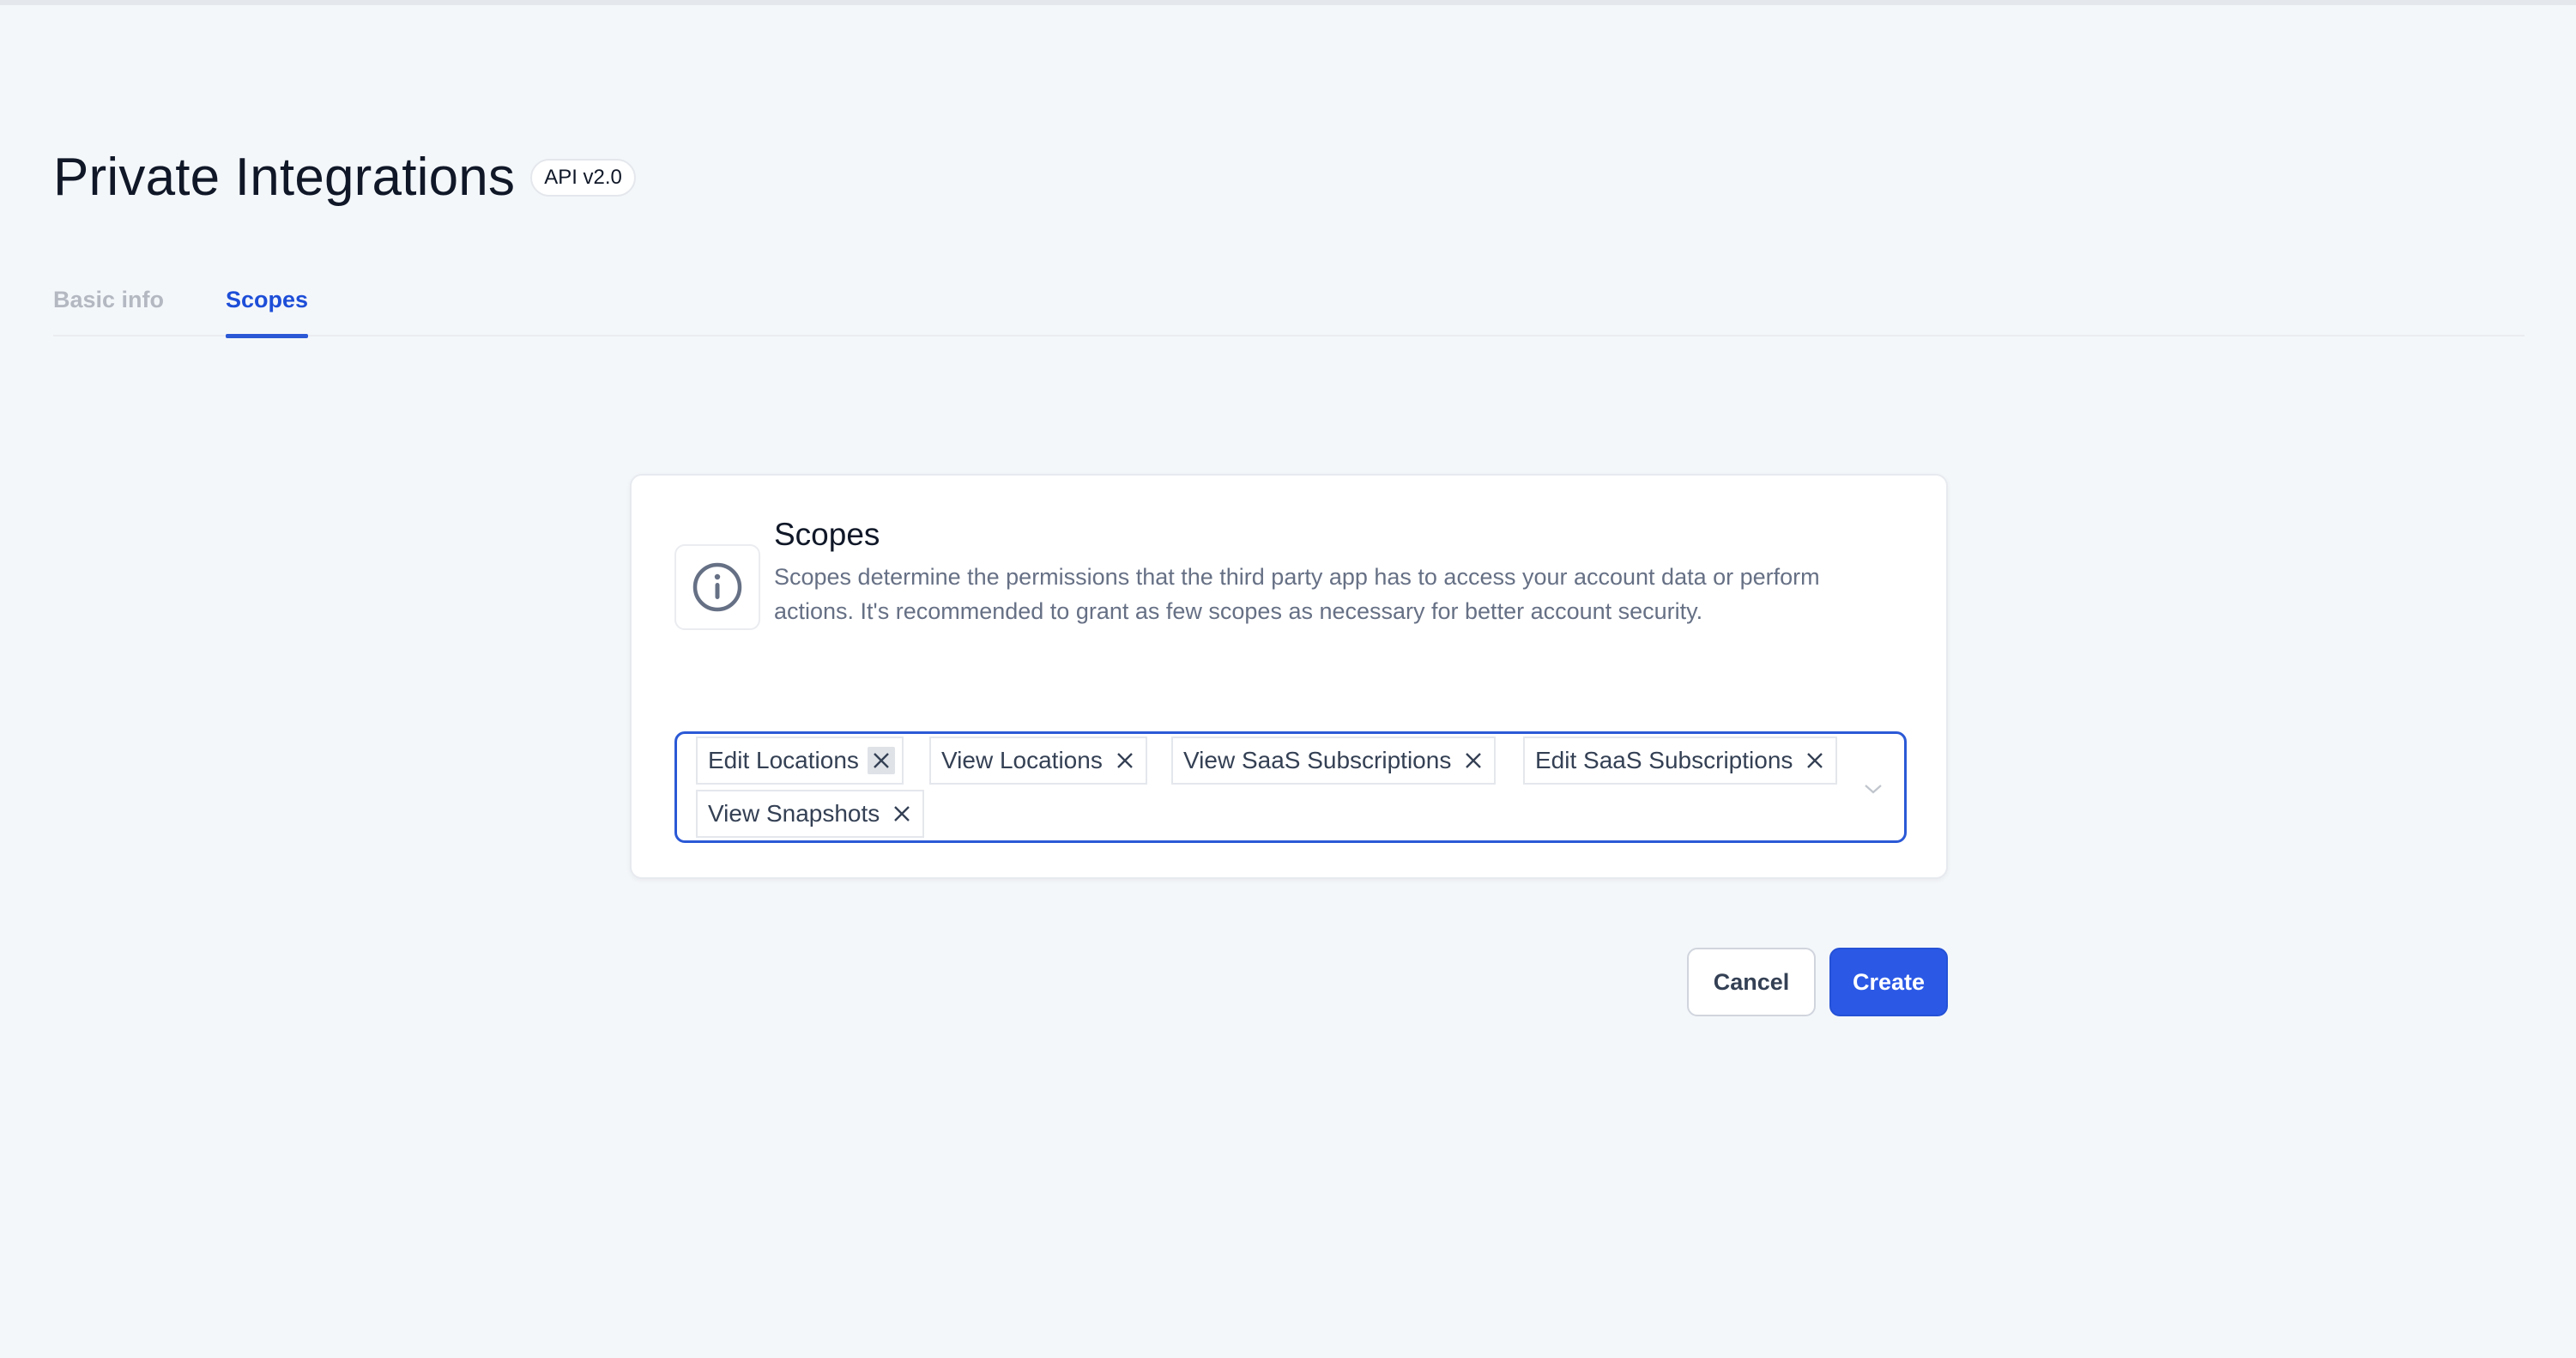  I want to click on tab-bar: Basic info Scopes, so click(1289, 307).